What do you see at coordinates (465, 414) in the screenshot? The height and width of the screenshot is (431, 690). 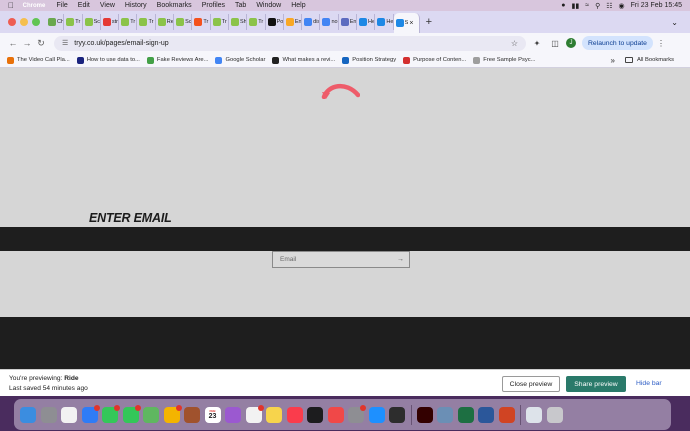 I see `dock-excel-icon` at bounding box center [465, 414].